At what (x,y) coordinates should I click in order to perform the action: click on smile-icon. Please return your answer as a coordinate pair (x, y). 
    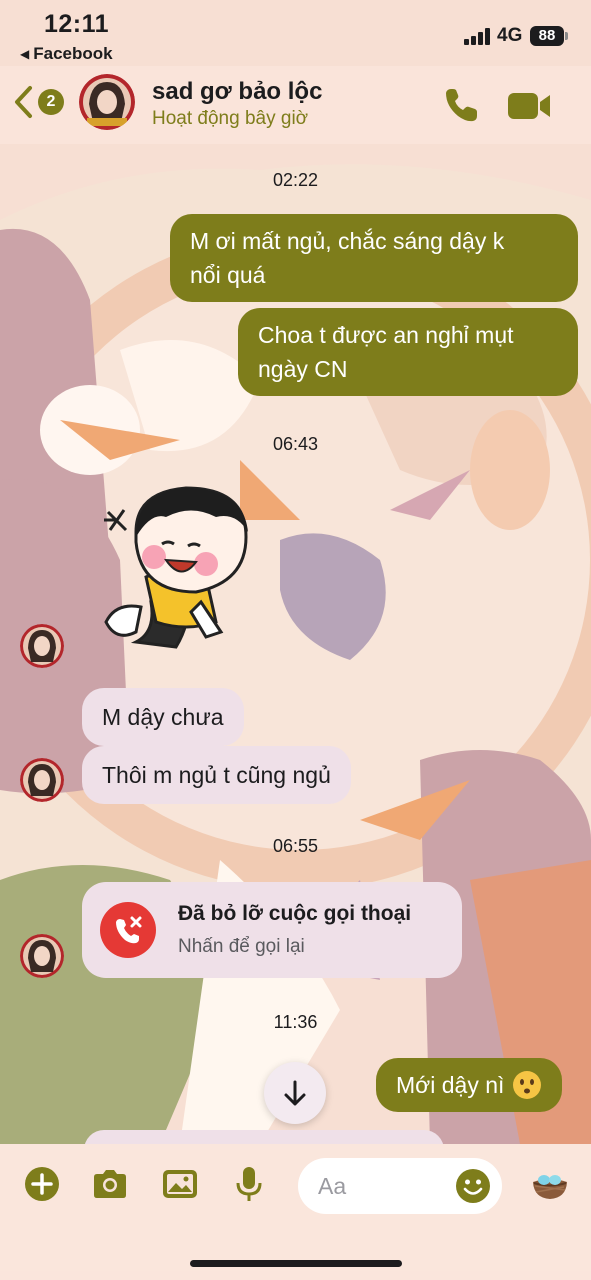
    Looking at the image, I should click on (473, 1186).